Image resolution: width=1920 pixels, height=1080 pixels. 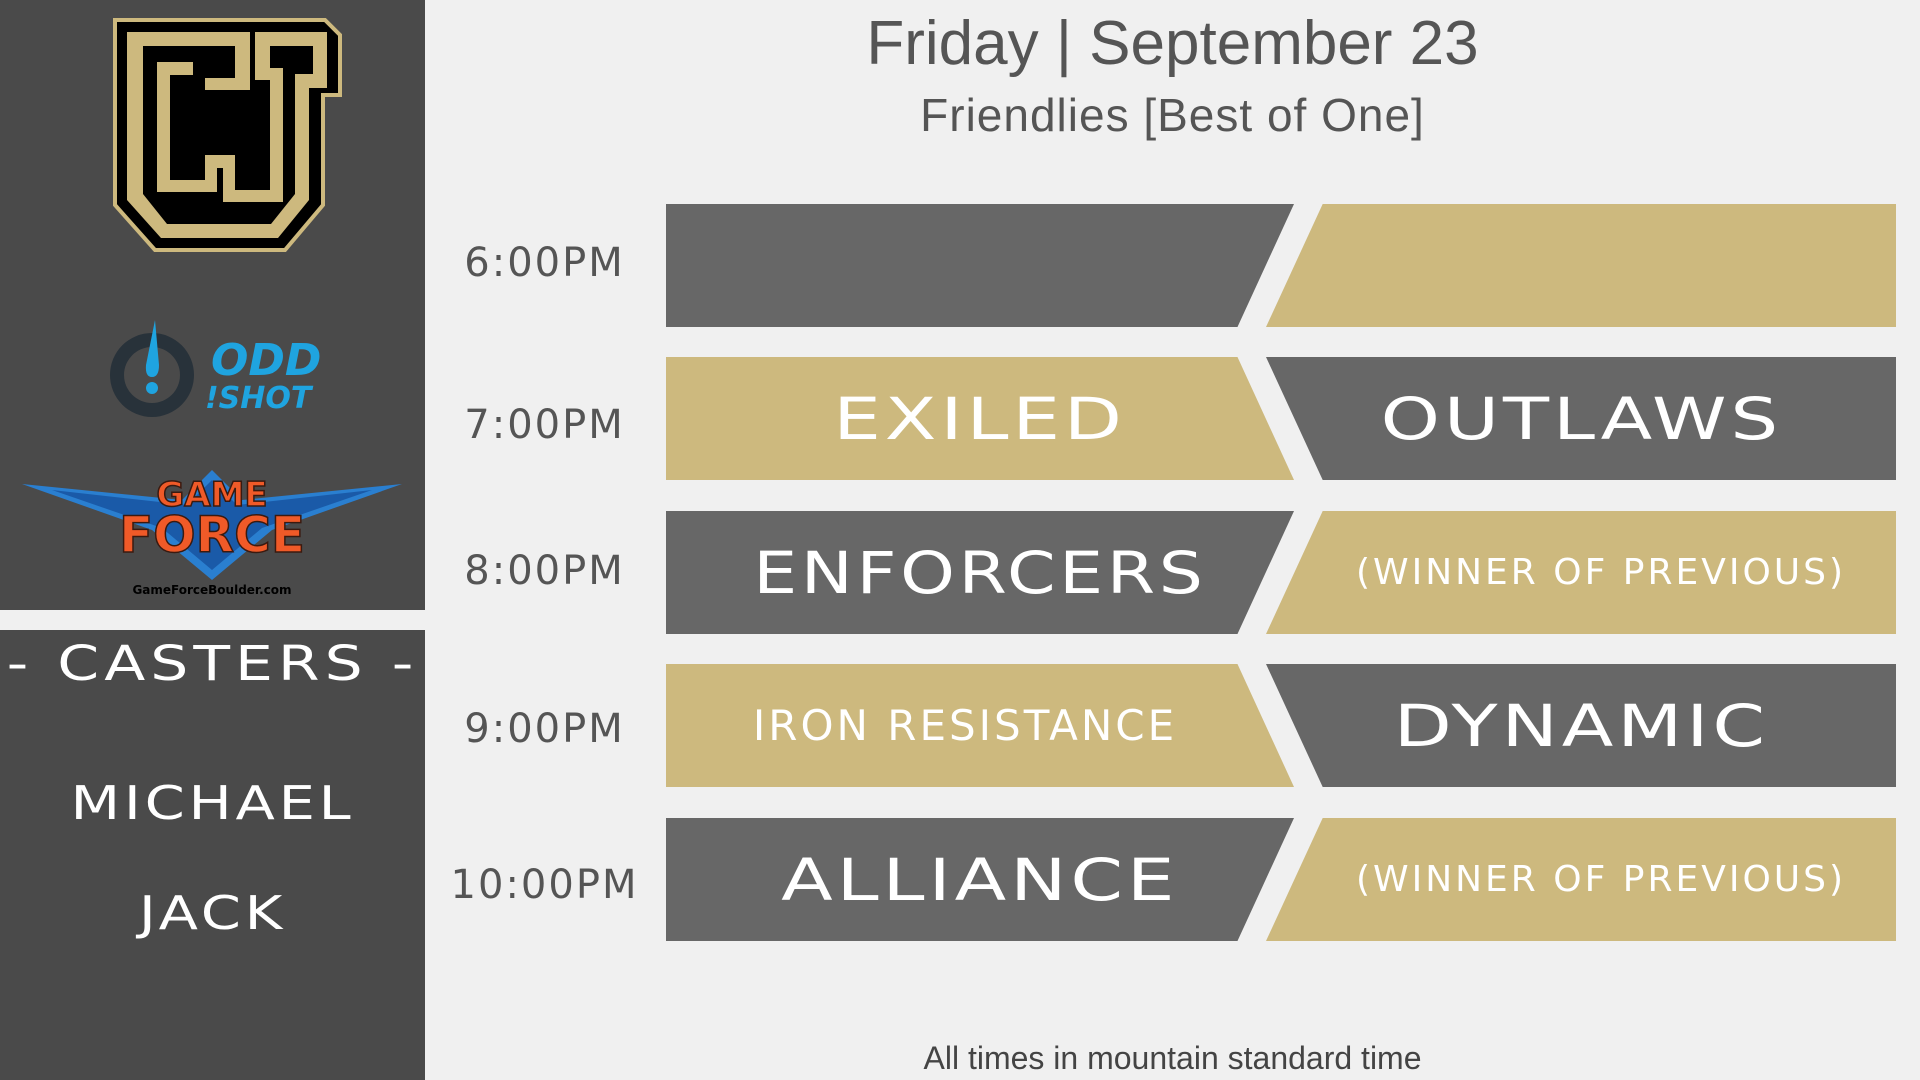 I want to click on caster-name: MICHAEL, so click(x=212, y=803).